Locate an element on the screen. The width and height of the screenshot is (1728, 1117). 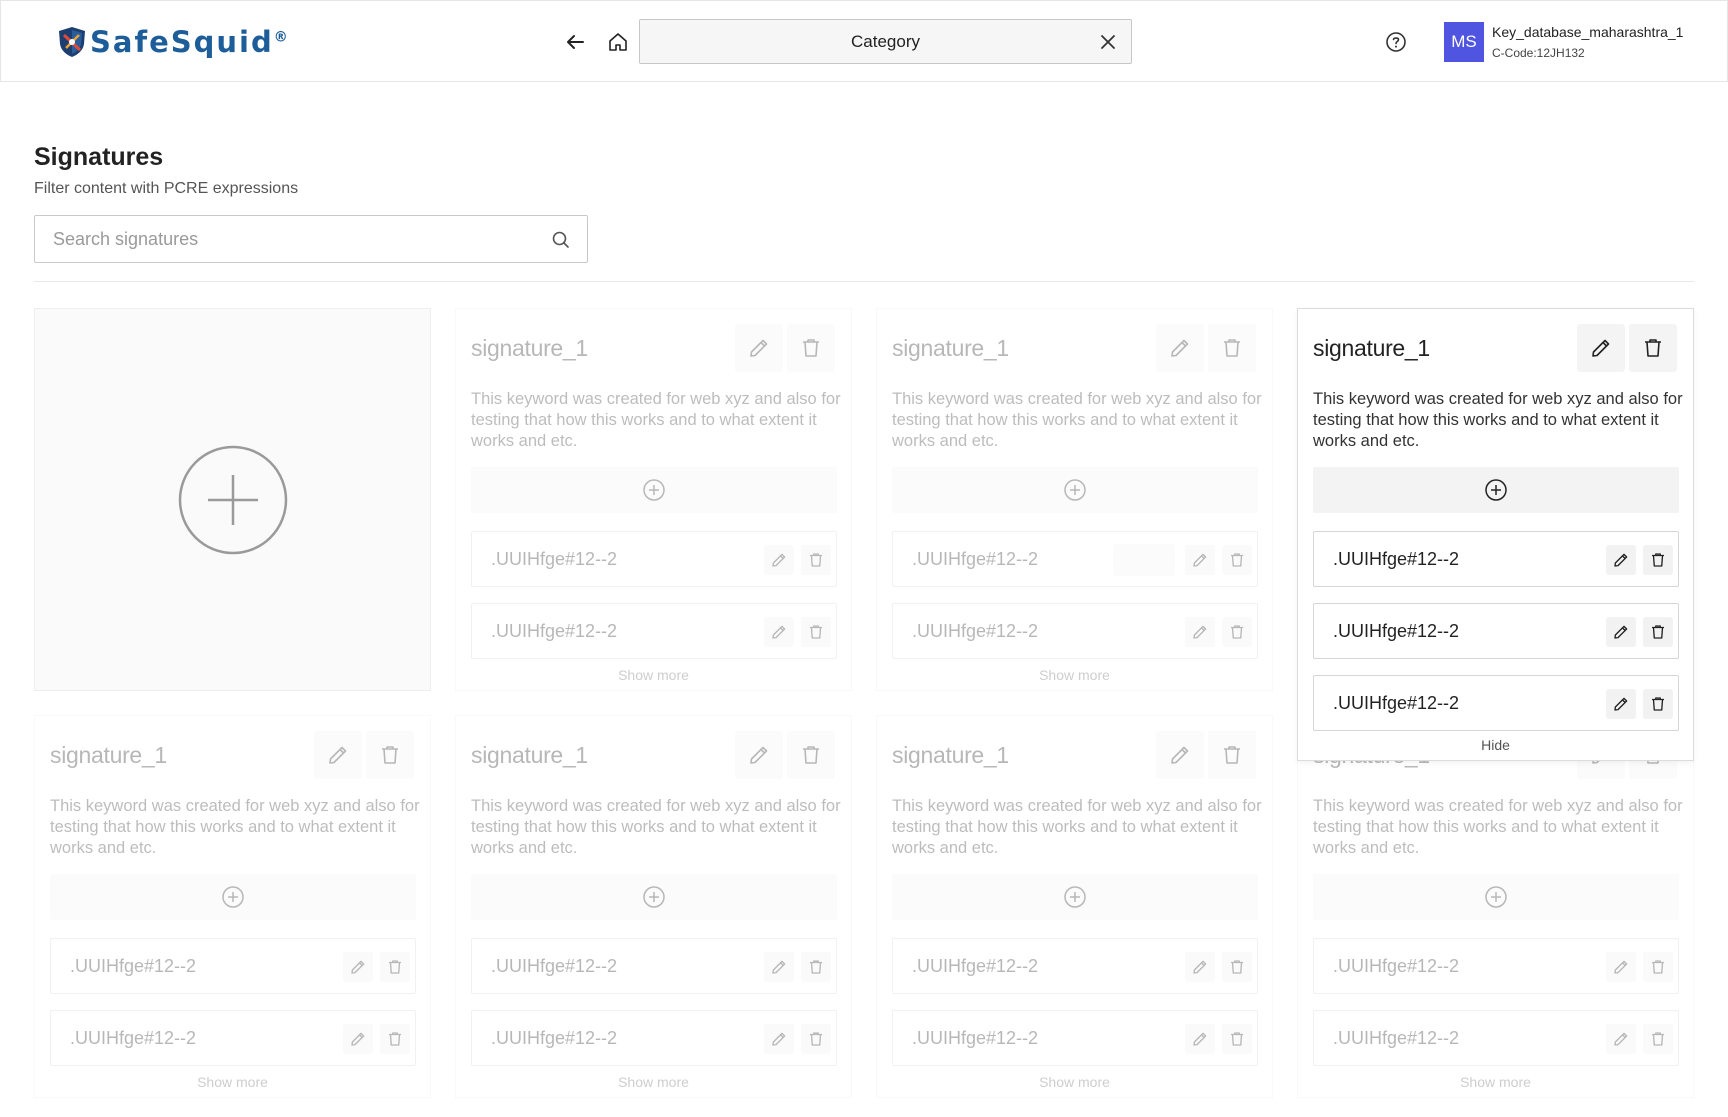
search-input is located at coordinates (293, 239).